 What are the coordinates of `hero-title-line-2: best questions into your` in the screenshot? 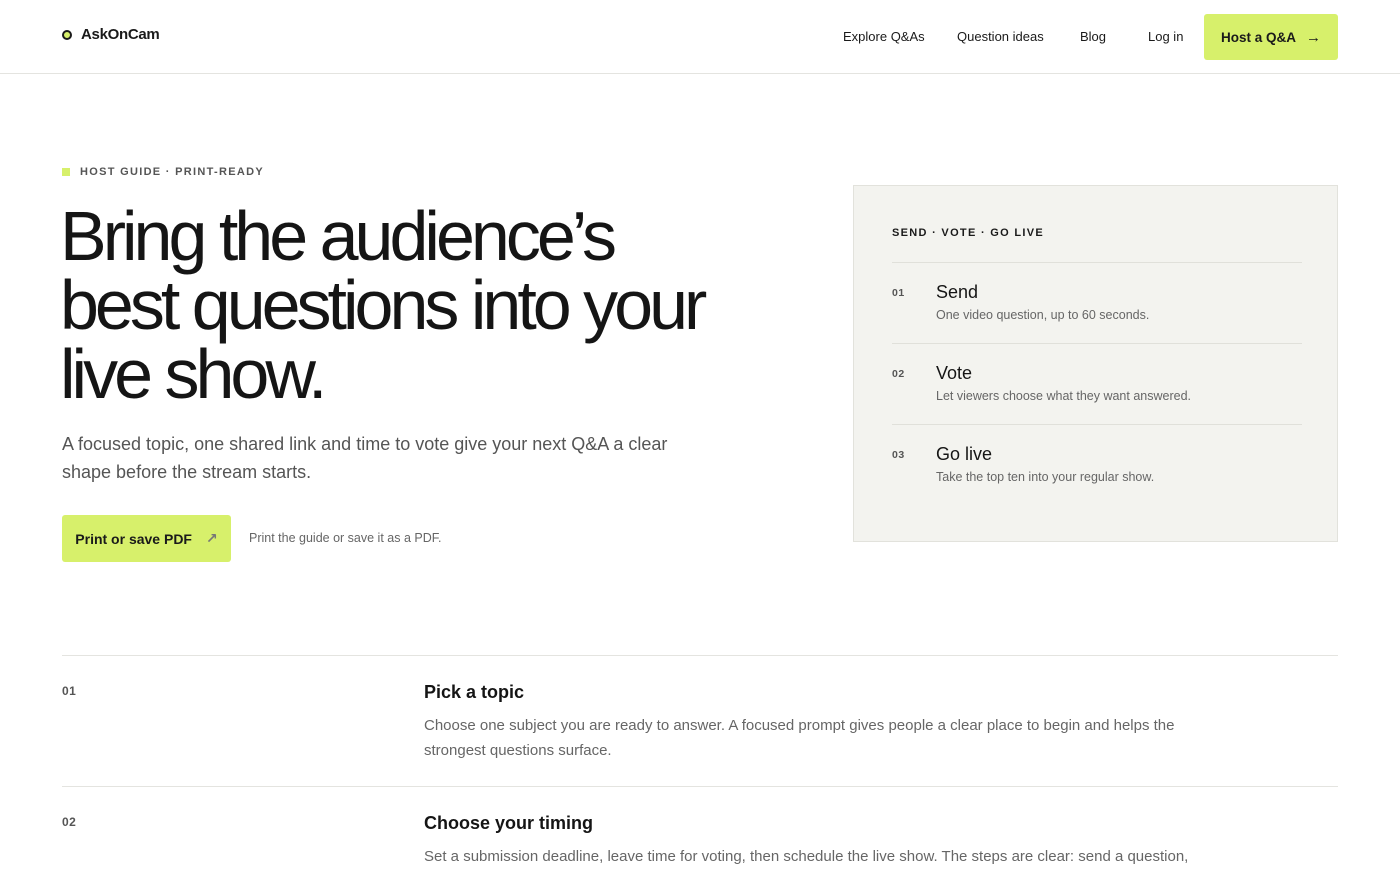 It's located at (383, 305).